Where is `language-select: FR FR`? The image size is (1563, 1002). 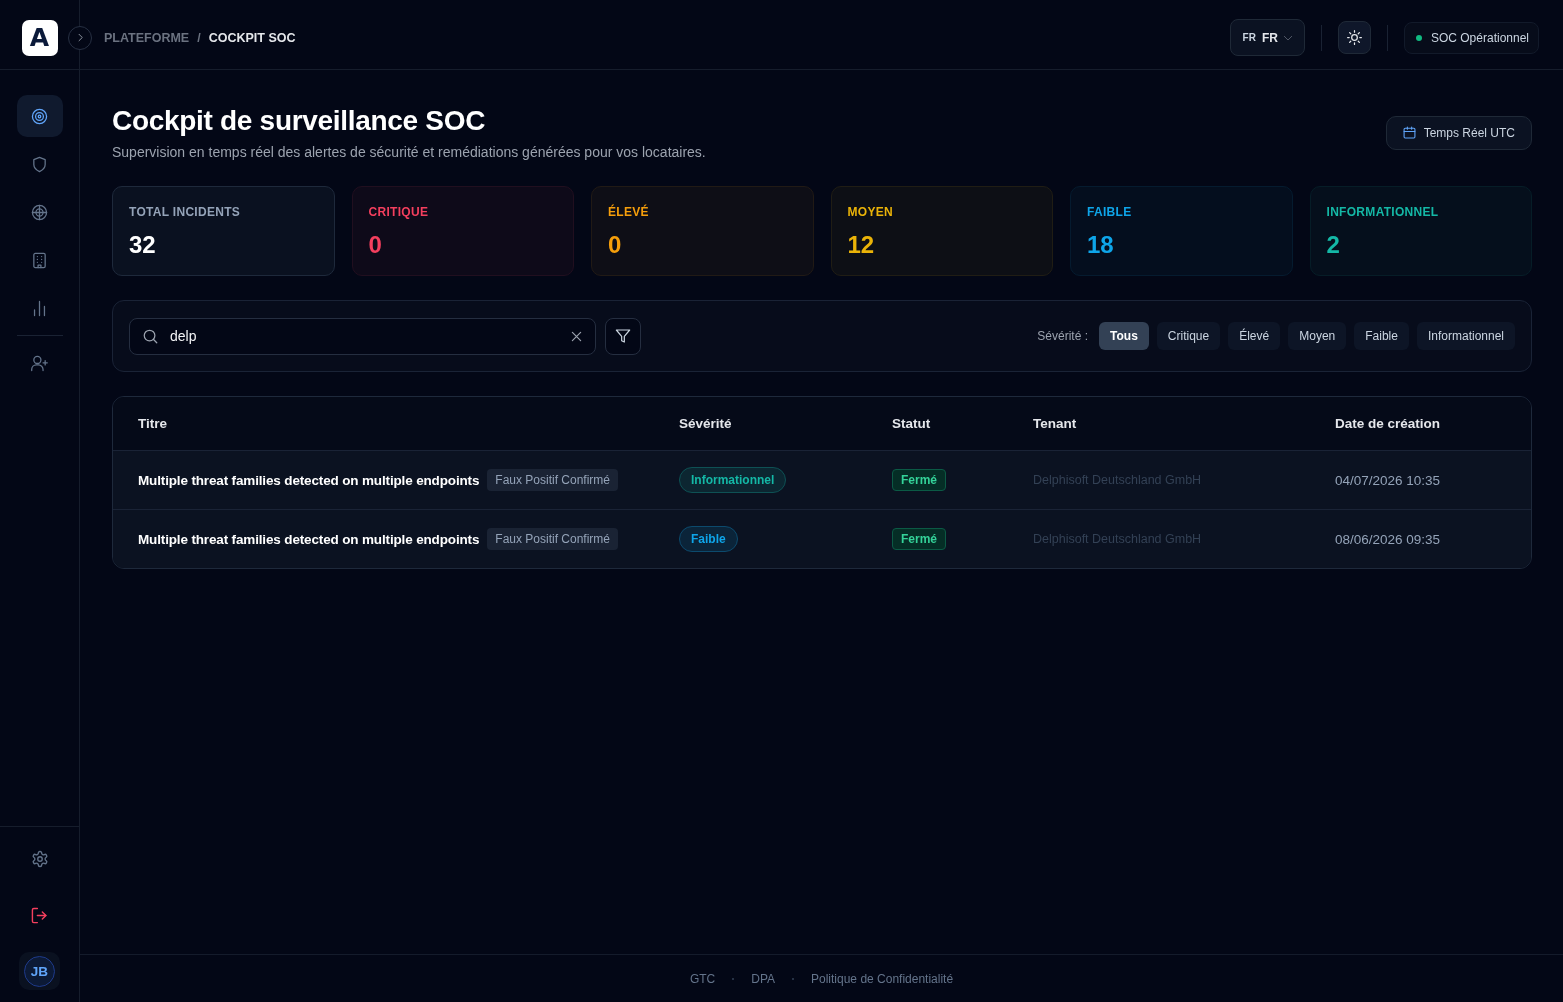 language-select: FR FR is located at coordinates (1267, 37).